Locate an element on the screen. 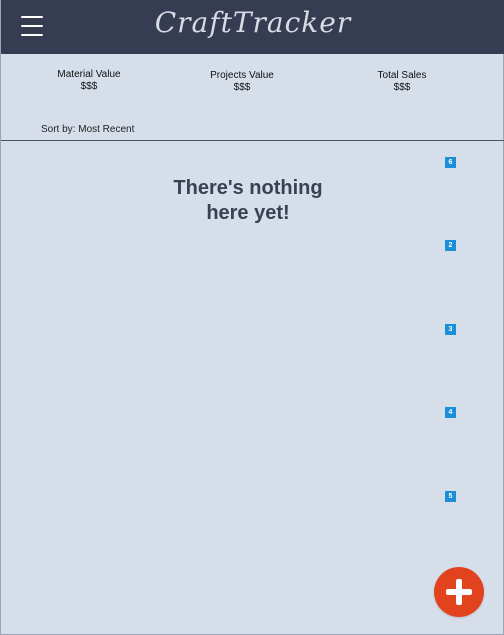 Image resolution: width=504 pixels, height=635 pixels. page-badge: 5 is located at coordinates (450, 496).